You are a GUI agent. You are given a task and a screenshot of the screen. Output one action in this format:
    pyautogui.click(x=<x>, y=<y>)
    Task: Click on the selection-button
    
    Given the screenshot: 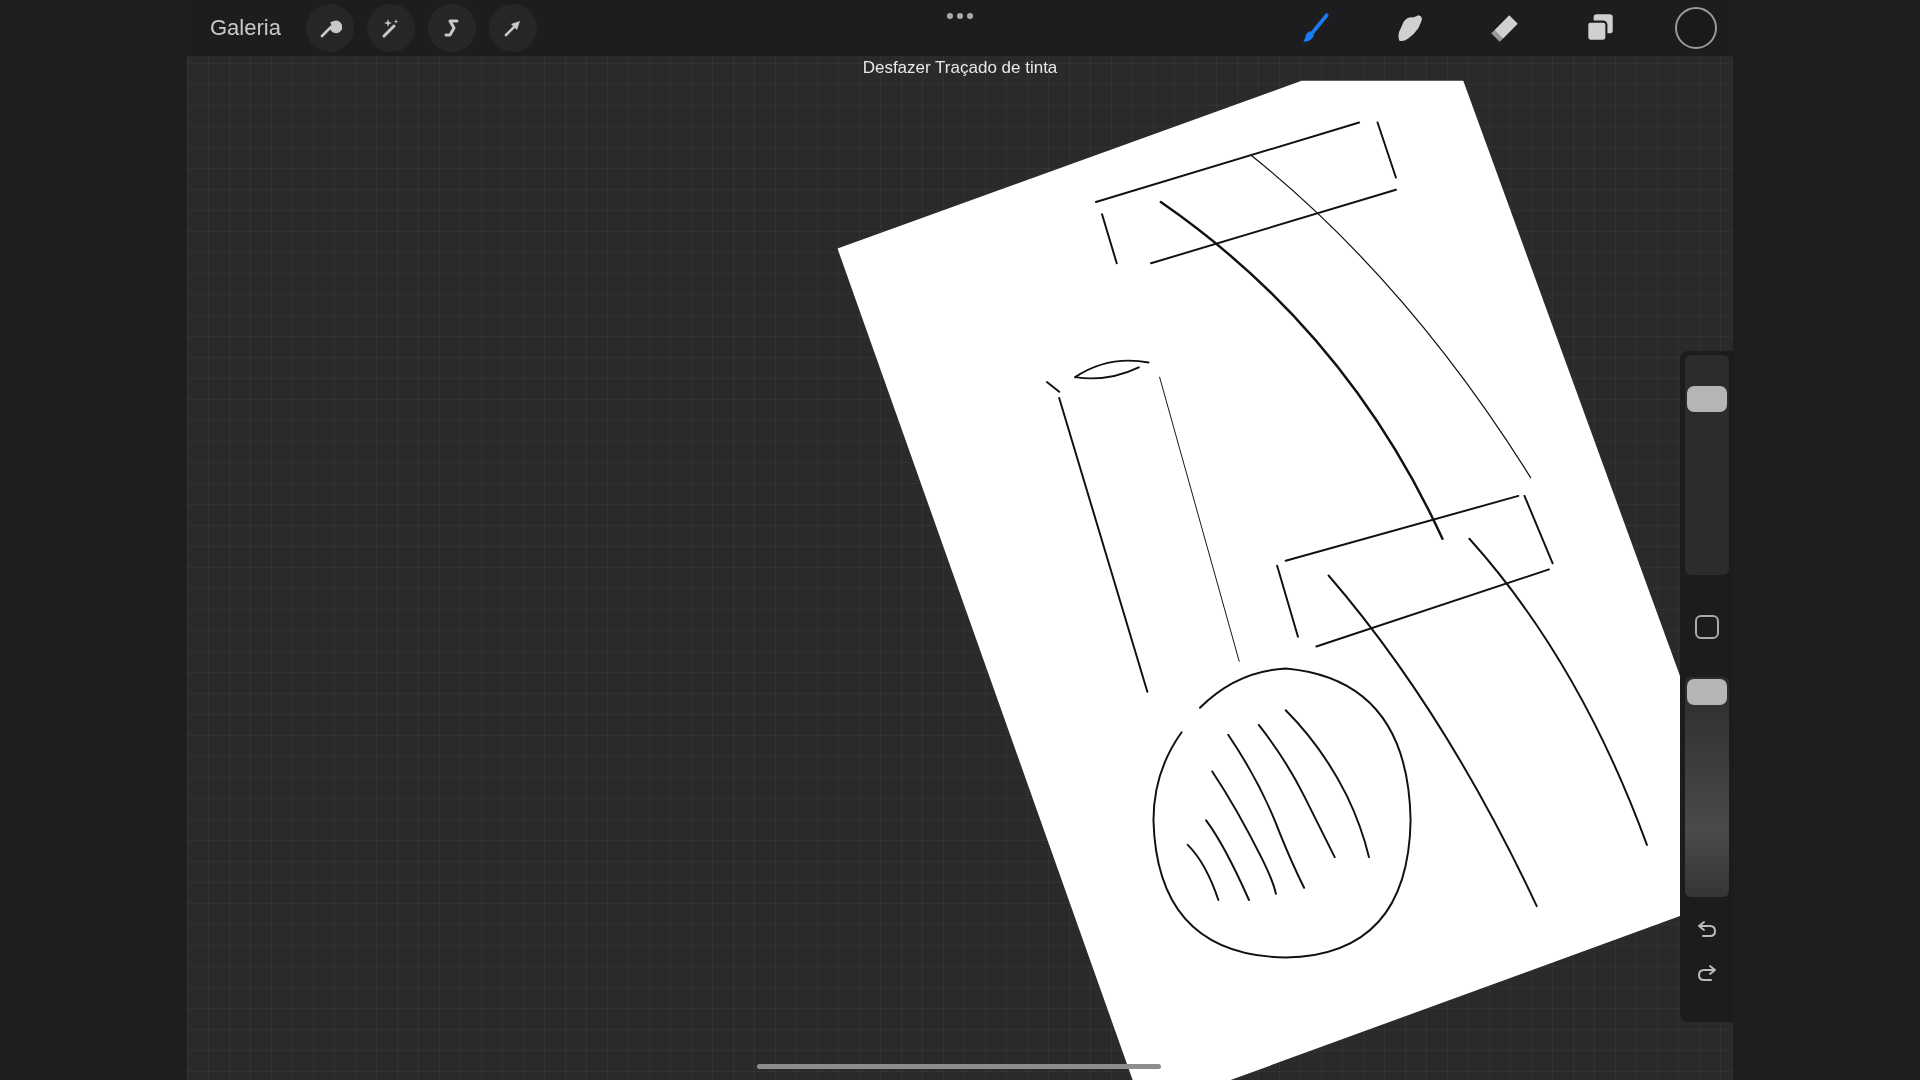 What is the action you would take?
    pyautogui.click(x=451, y=28)
    